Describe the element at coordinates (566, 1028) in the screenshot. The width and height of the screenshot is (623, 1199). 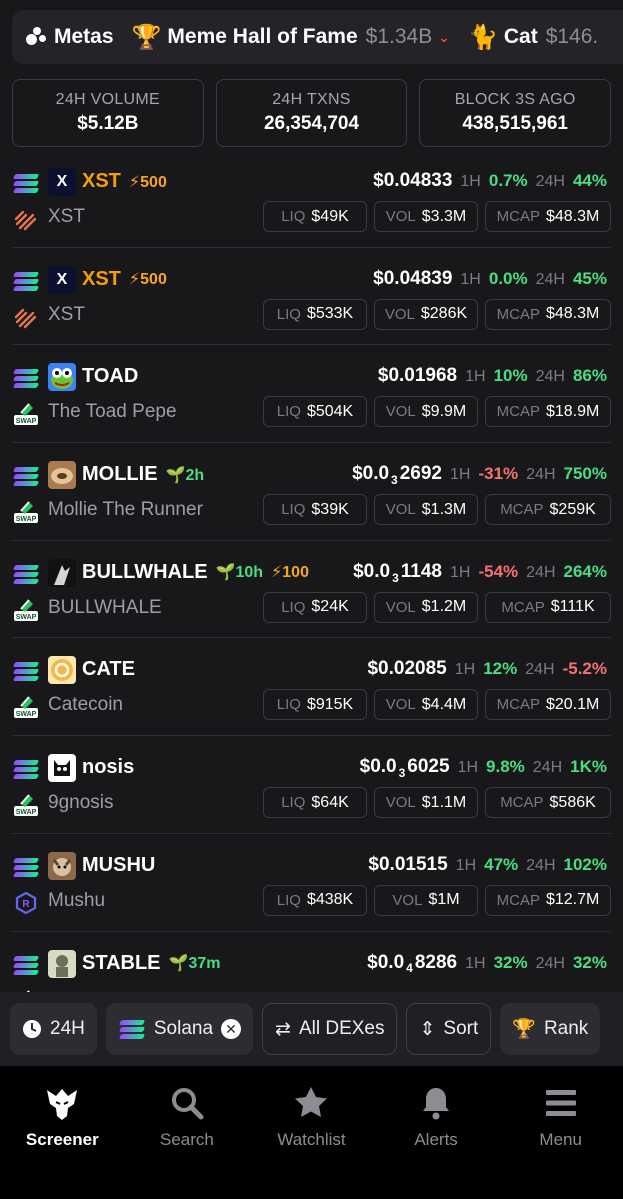
I see `rank-label: Rank` at that location.